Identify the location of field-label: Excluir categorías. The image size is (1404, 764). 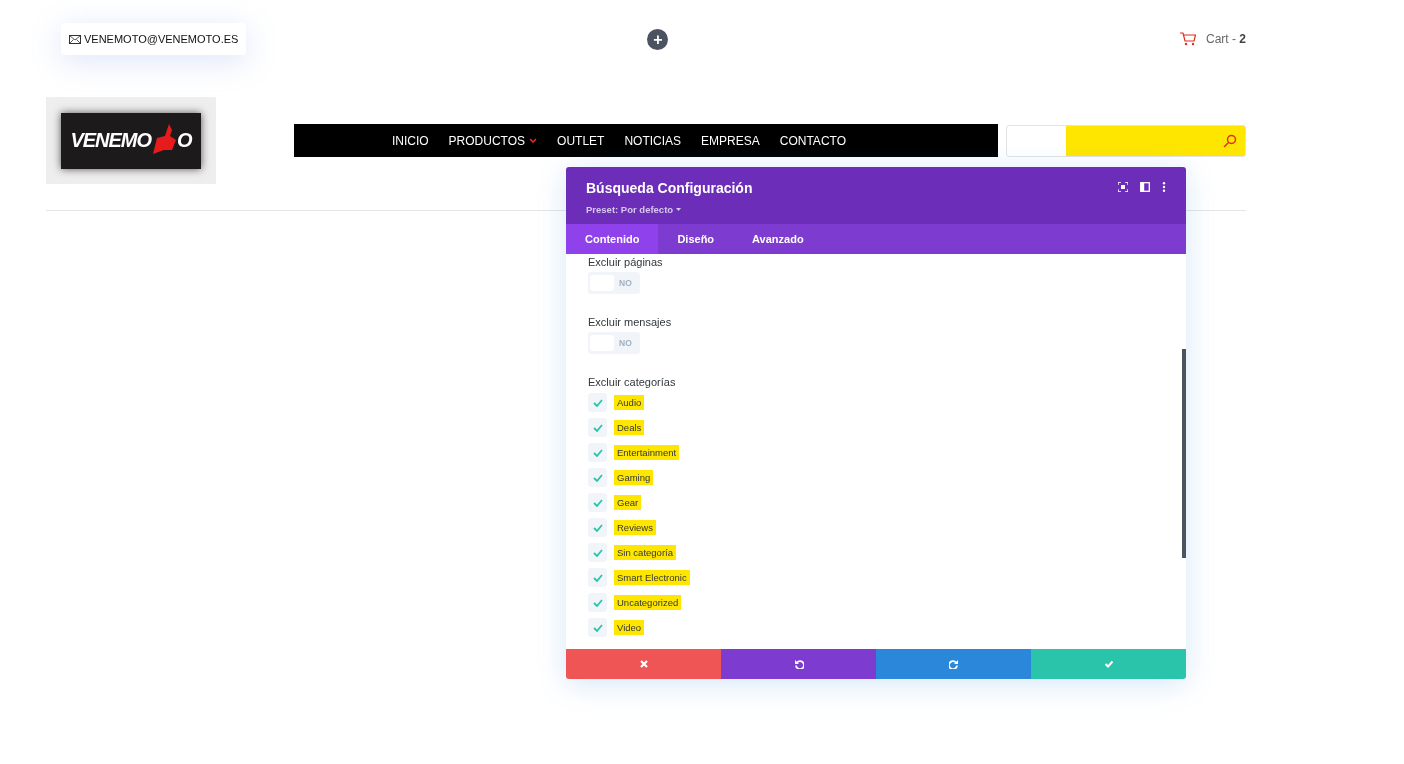
(632, 382).